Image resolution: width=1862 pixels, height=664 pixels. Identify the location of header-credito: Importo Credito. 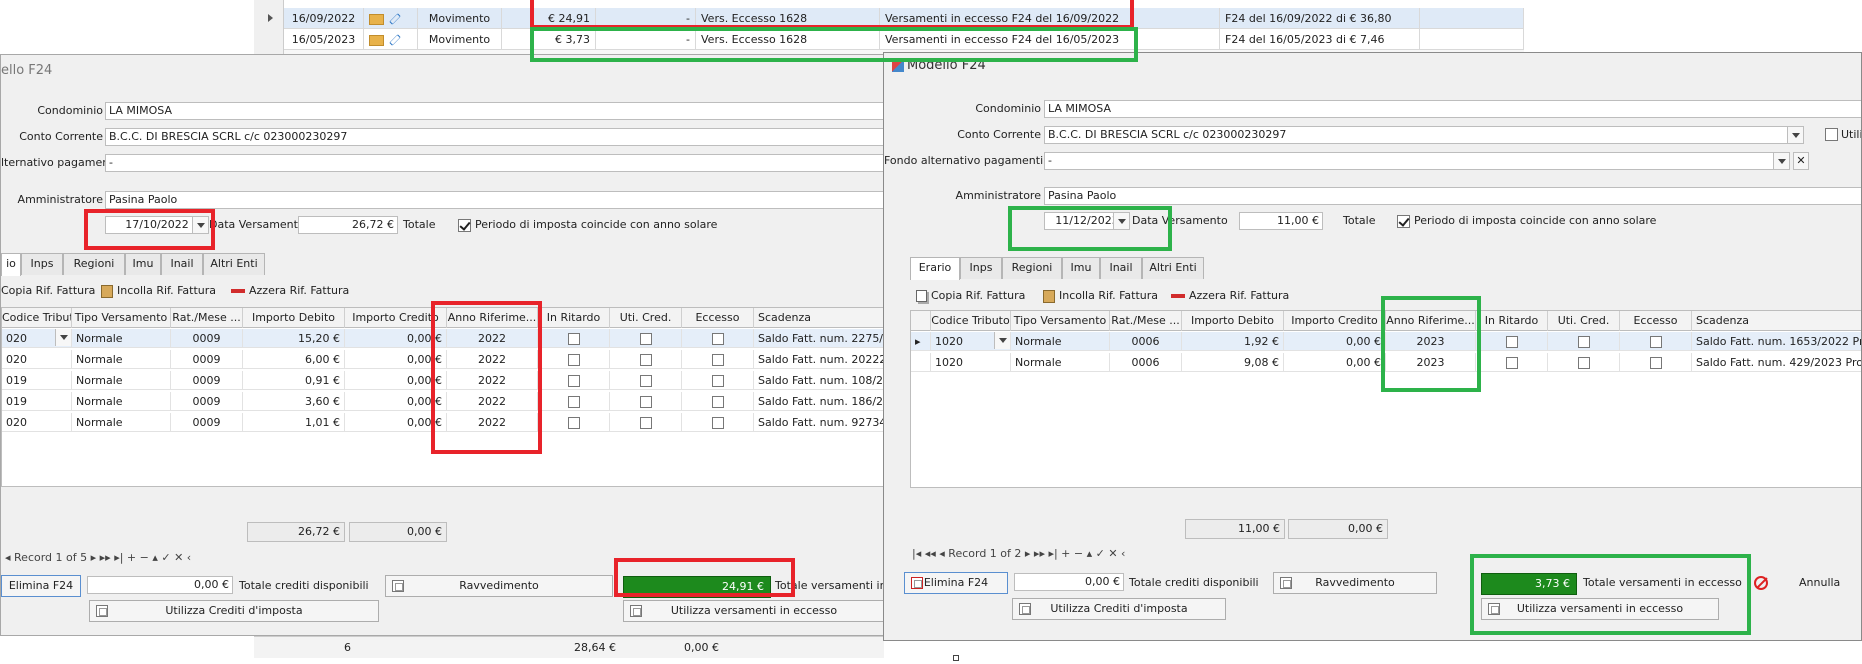
(1335, 321).